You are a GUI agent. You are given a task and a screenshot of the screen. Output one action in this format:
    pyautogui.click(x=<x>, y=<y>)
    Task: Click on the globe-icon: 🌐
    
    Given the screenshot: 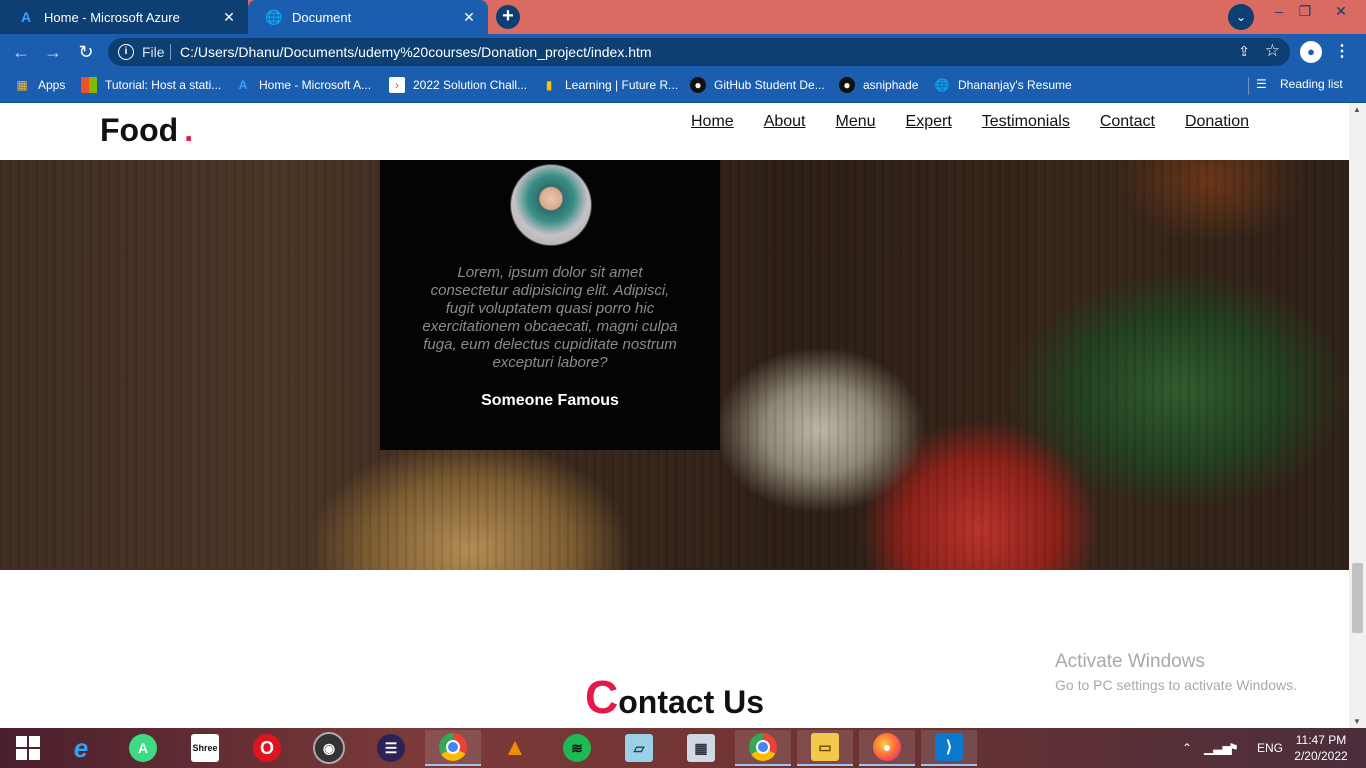 What is the action you would take?
    pyautogui.click(x=274, y=16)
    